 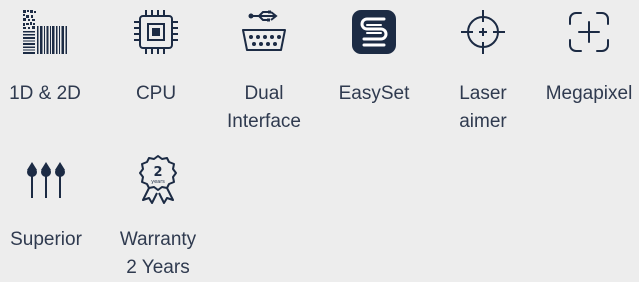 What do you see at coordinates (374, 32) in the screenshot?
I see `easyset-logo-icon` at bounding box center [374, 32].